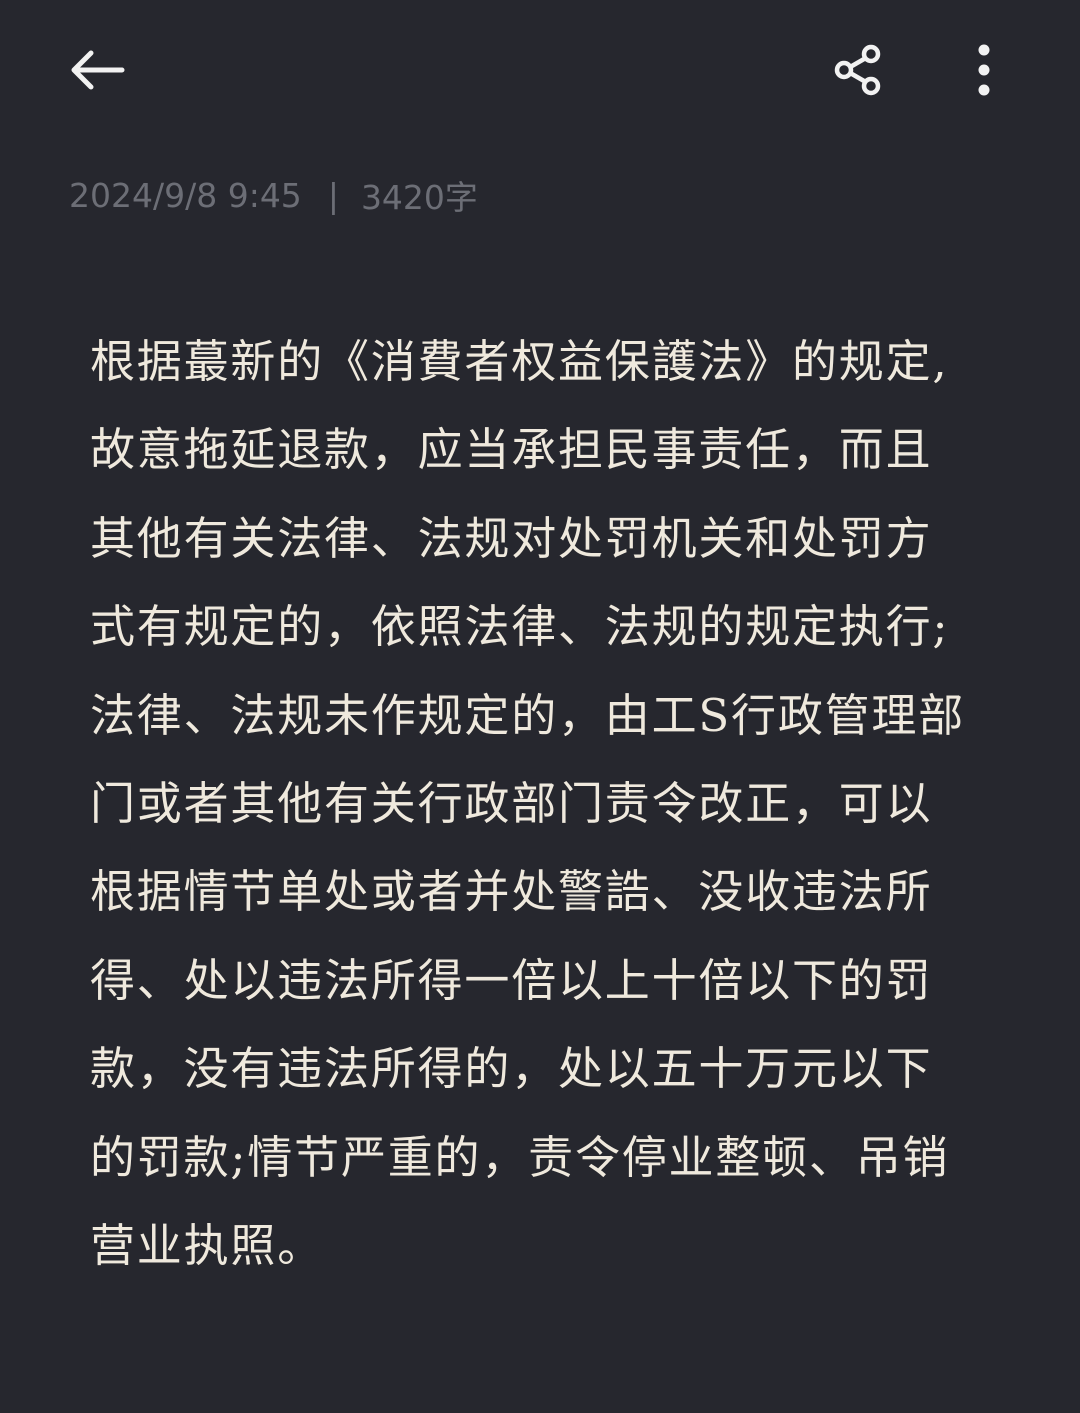 This screenshot has height=1413, width=1080. I want to click on more-vertical-icon, so click(984, 70).